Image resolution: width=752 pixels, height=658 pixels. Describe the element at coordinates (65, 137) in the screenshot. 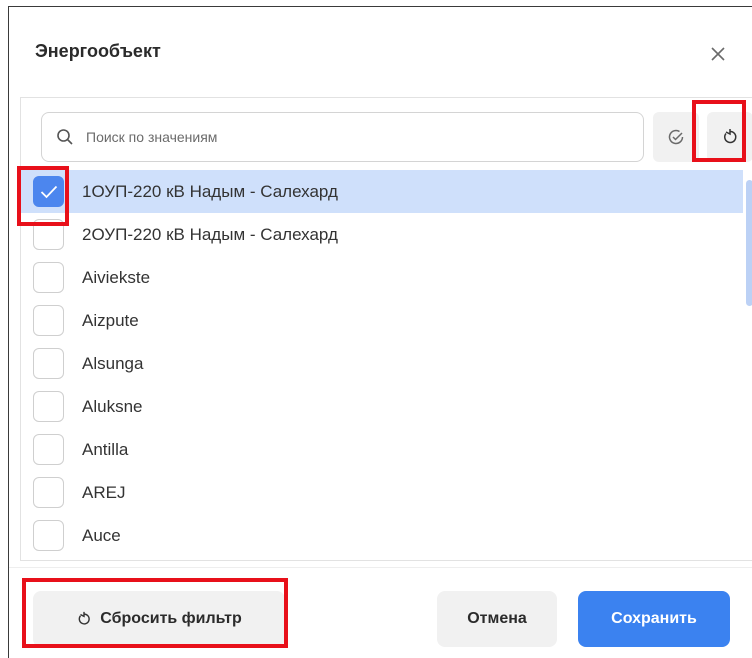

I see `search-icon` at that location.